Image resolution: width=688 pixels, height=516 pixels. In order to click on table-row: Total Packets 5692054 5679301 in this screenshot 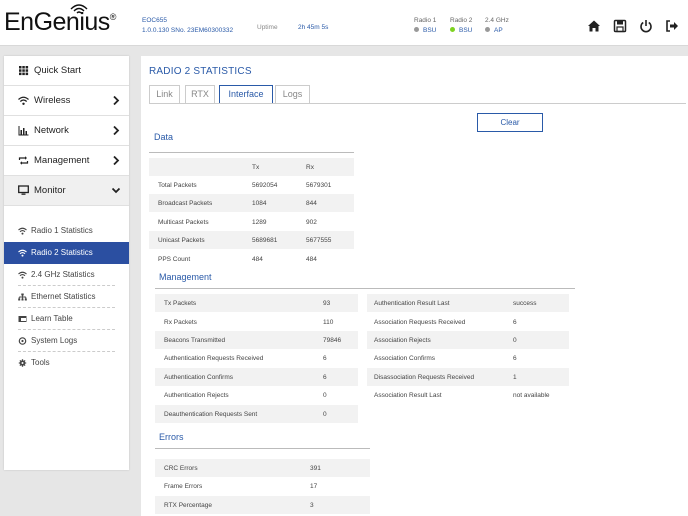, I will do `click(251, 185)`.